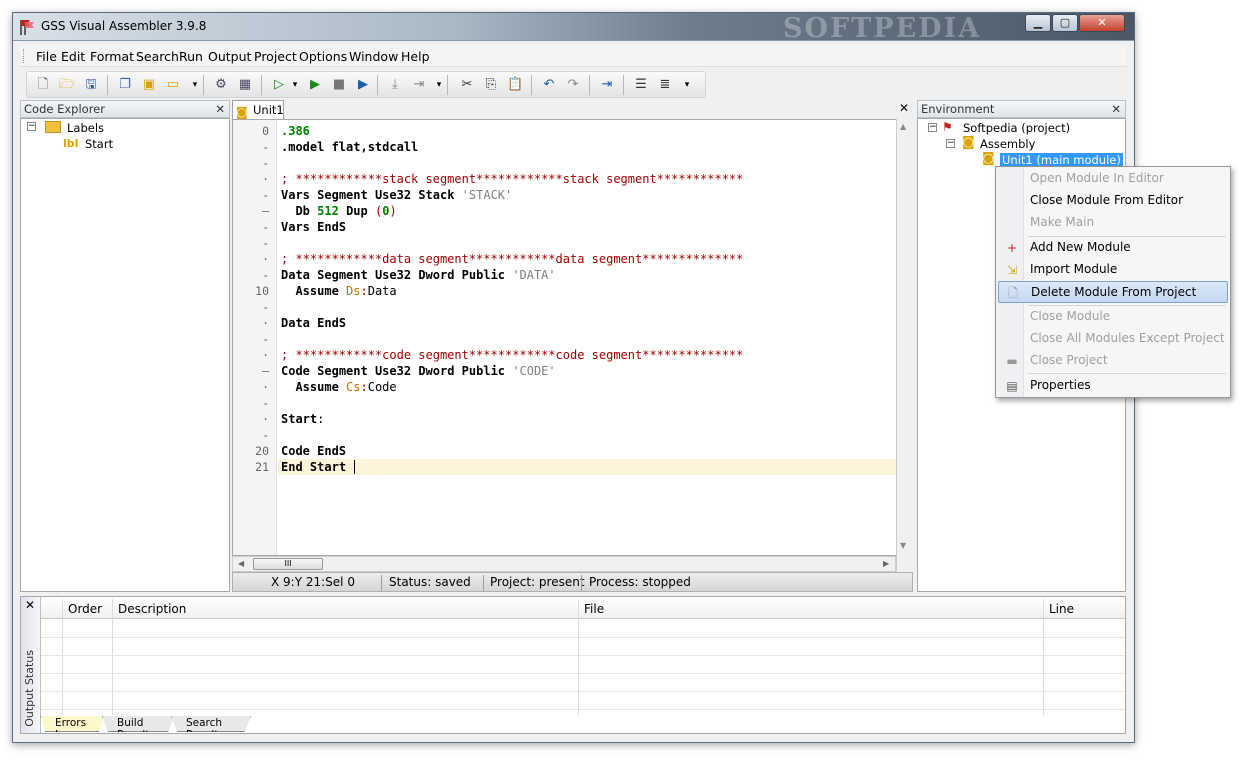 The width and height of the screenshot is (1251, 763). What do you see at coordinates (1102, 23) in the screenshot?
I see `close-window-button: ✕` at bounding box center [1102, 23].